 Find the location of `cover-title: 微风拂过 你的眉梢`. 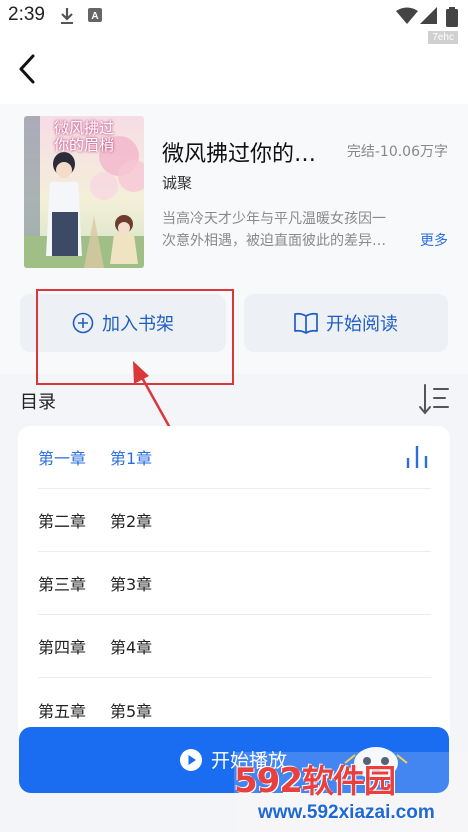

cover-title: 微风拂过 你的眉梢 is located at coordinates (83, 136).